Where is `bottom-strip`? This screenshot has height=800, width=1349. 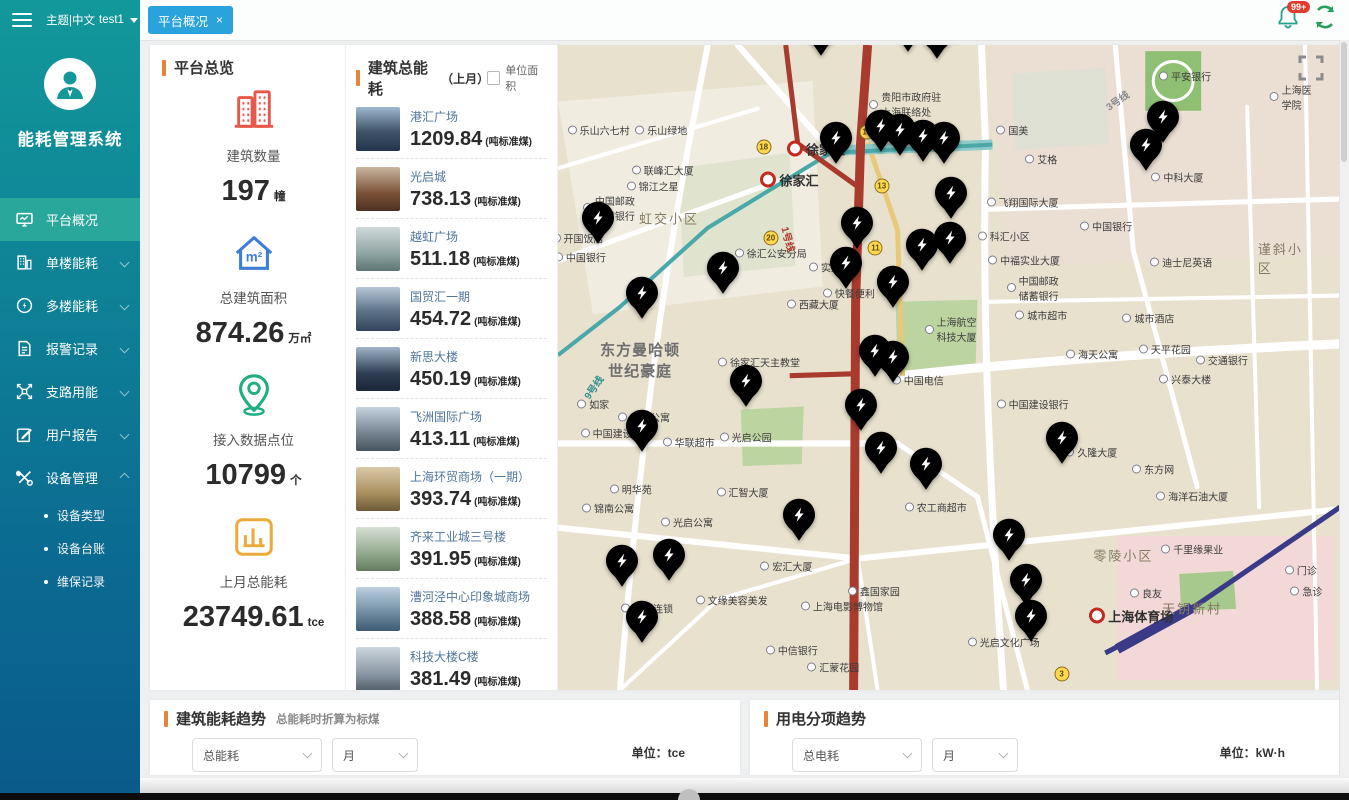 bottom-strip is located at coordinates (744, 785).